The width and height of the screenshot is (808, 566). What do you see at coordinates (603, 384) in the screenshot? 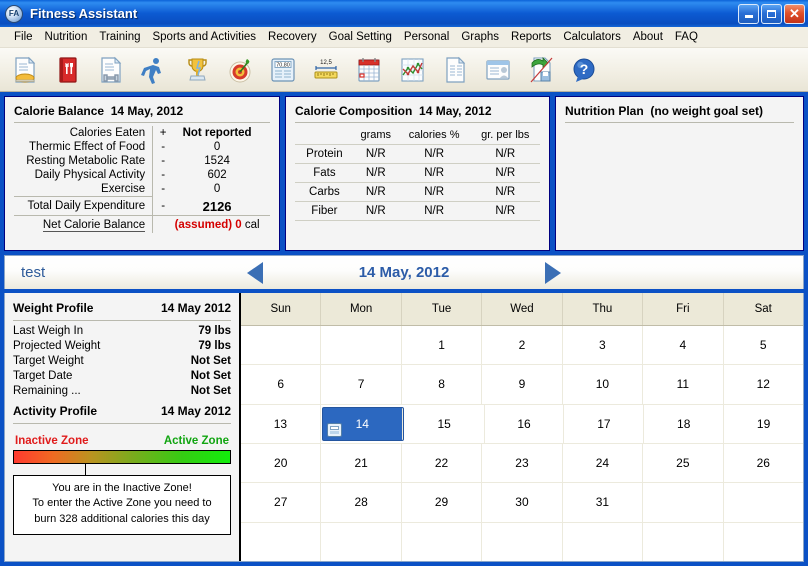
I see `calendar-day-cell: 10` at bounding box center [603, 384].